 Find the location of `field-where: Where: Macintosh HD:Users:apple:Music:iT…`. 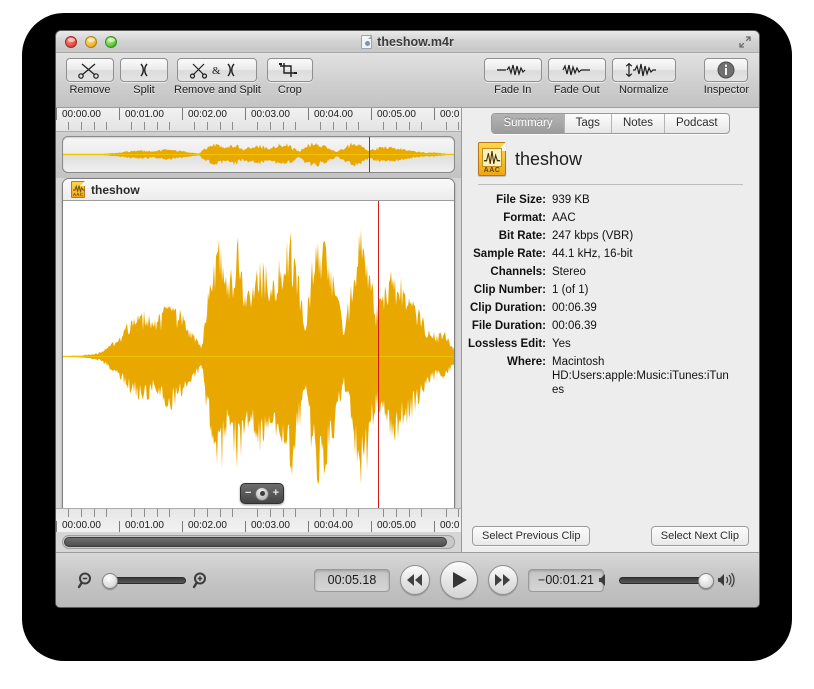

field-where: Where: Macintosh HD:Users:apple:Music:iT… is located at coordinates (605, 376).